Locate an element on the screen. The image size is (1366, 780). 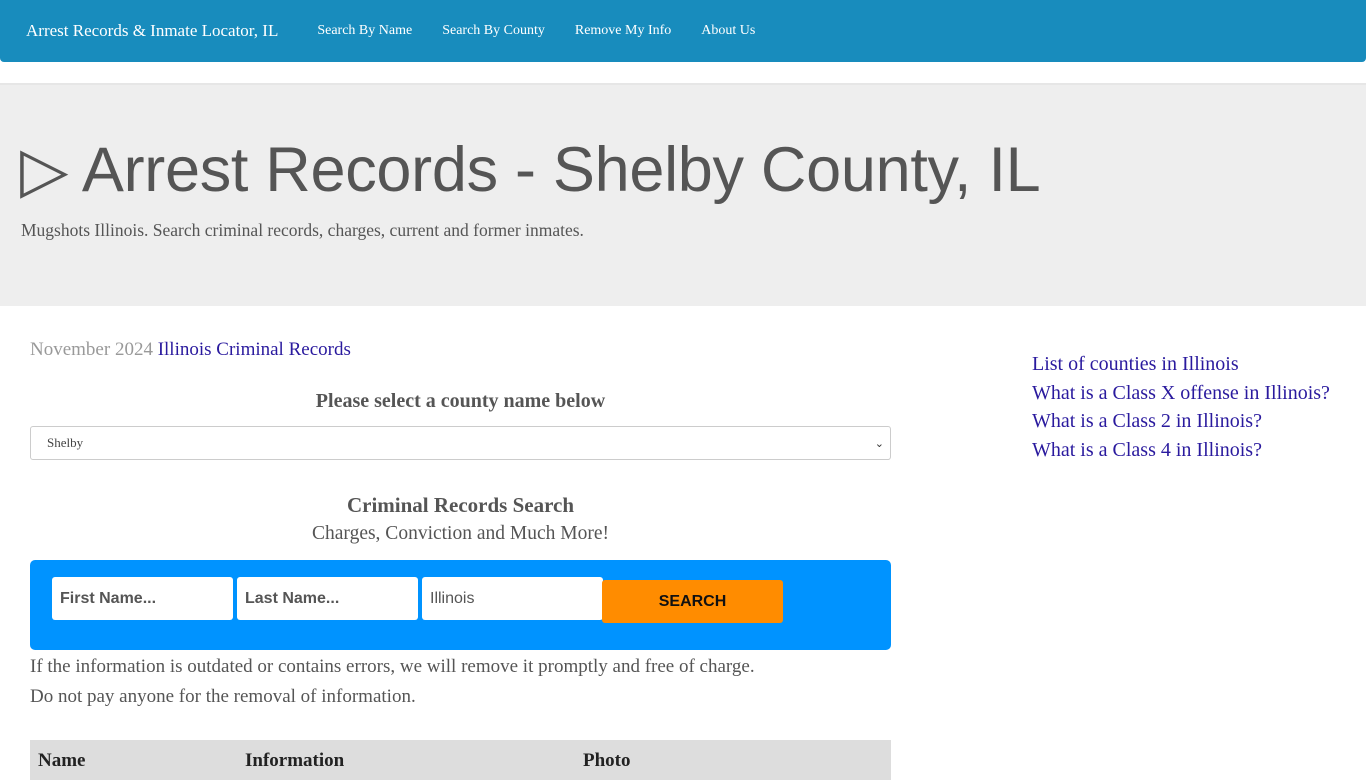
first-name-input is located at coordinates (142, 598).